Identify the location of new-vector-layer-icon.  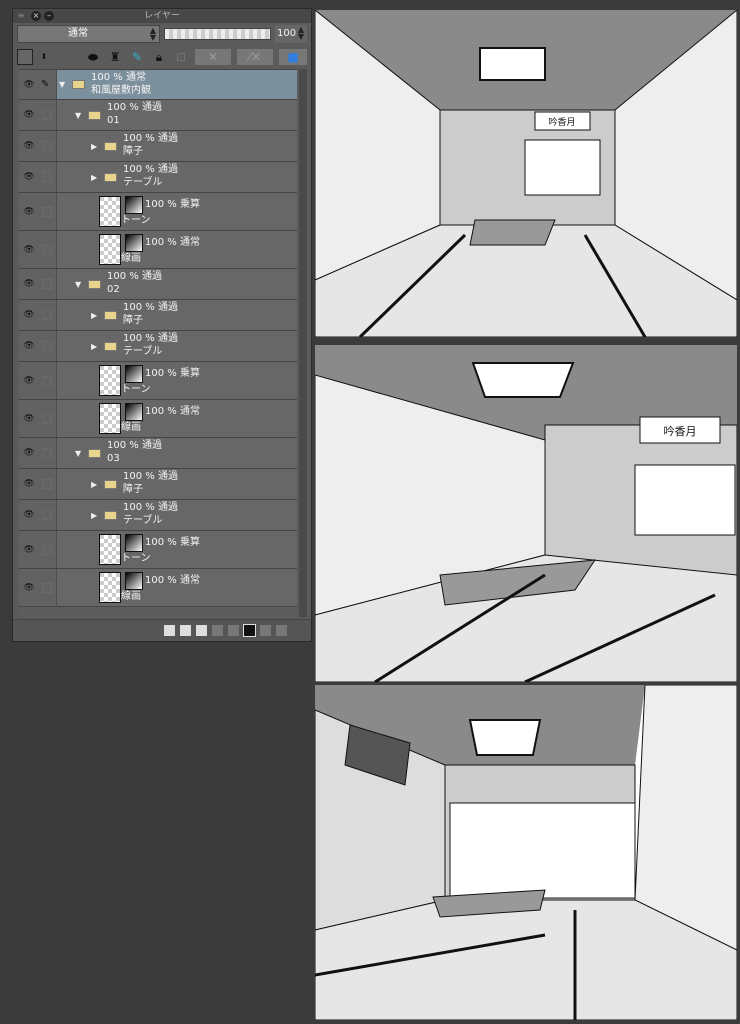
(185, 630).